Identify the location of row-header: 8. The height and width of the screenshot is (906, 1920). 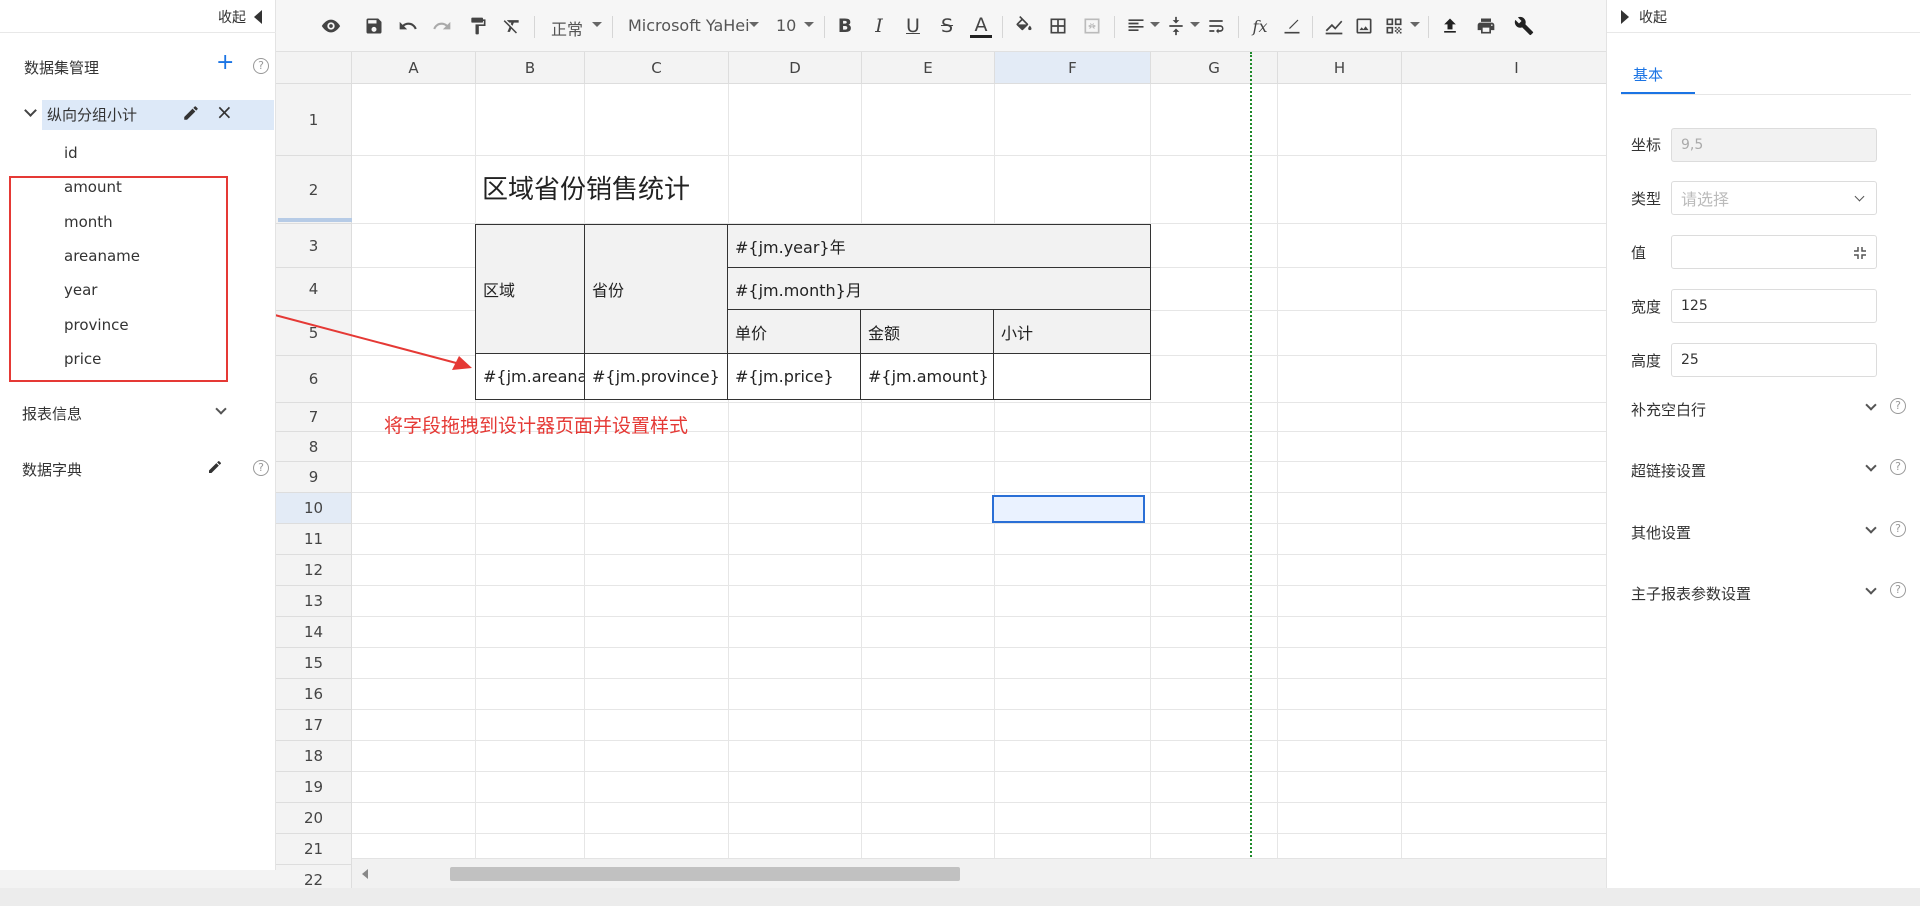
(314, 447).